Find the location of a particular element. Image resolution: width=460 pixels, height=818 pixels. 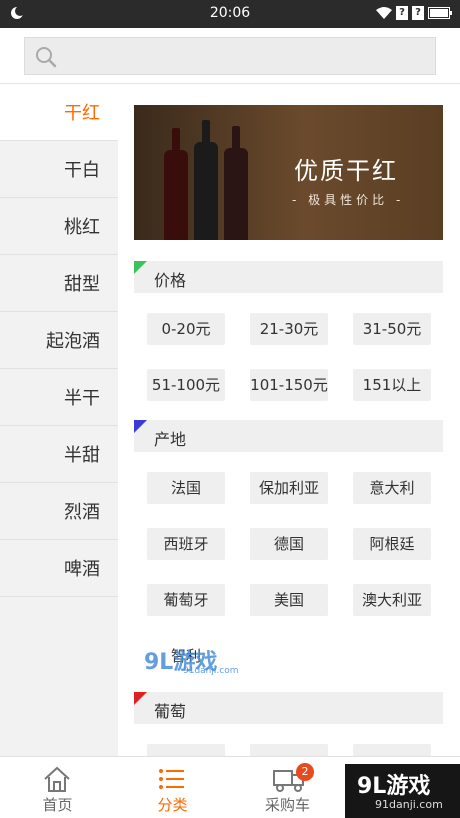

red-corner-flag is located at coordinates (140, 698).